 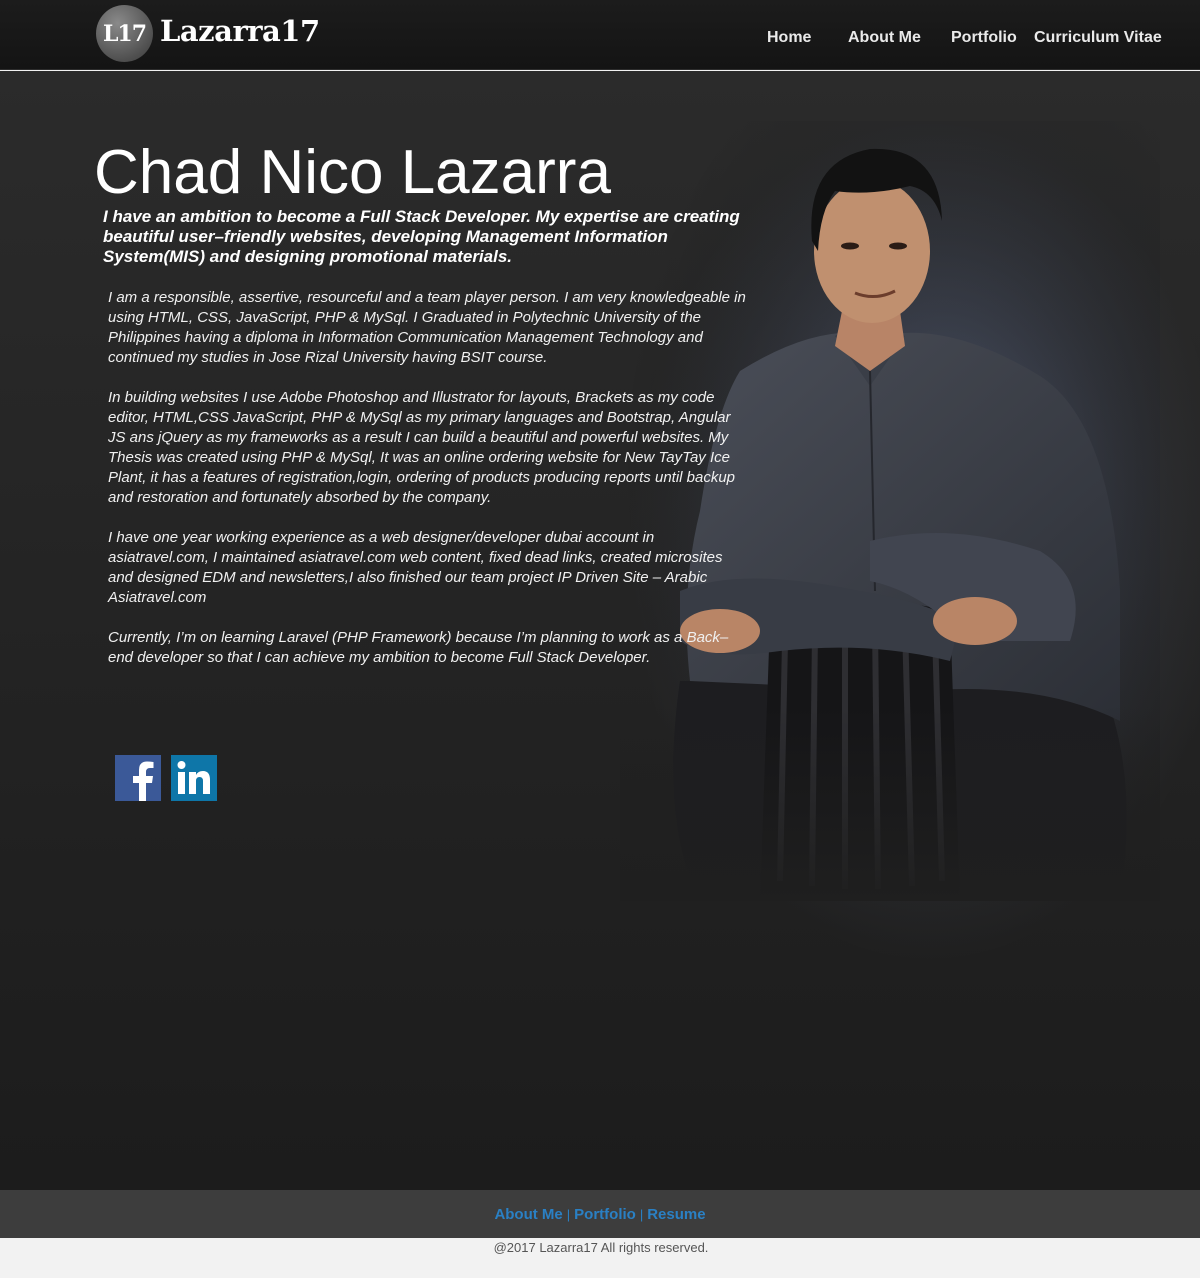 I want to click on linkedin-icon, so click(x=194, y=778).